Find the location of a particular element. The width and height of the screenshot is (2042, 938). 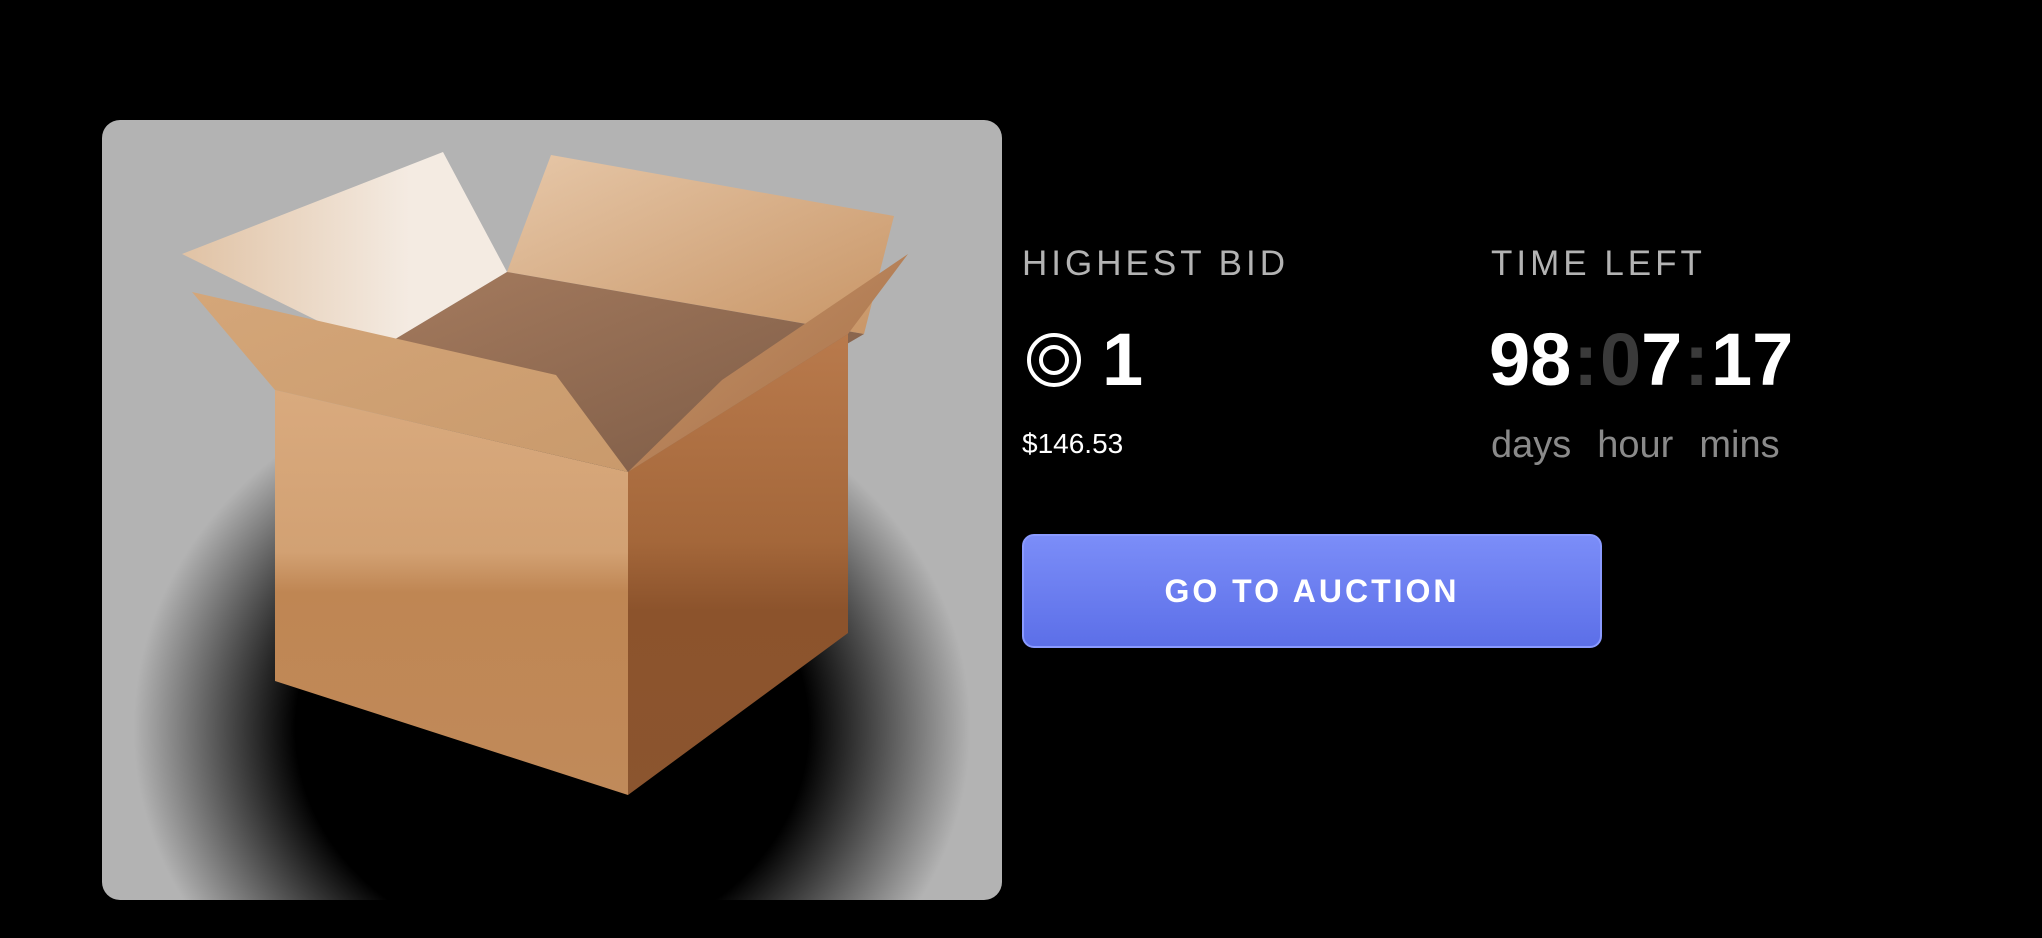

highest-bid-value-row: 1 is located at coordinates (1084, 360).